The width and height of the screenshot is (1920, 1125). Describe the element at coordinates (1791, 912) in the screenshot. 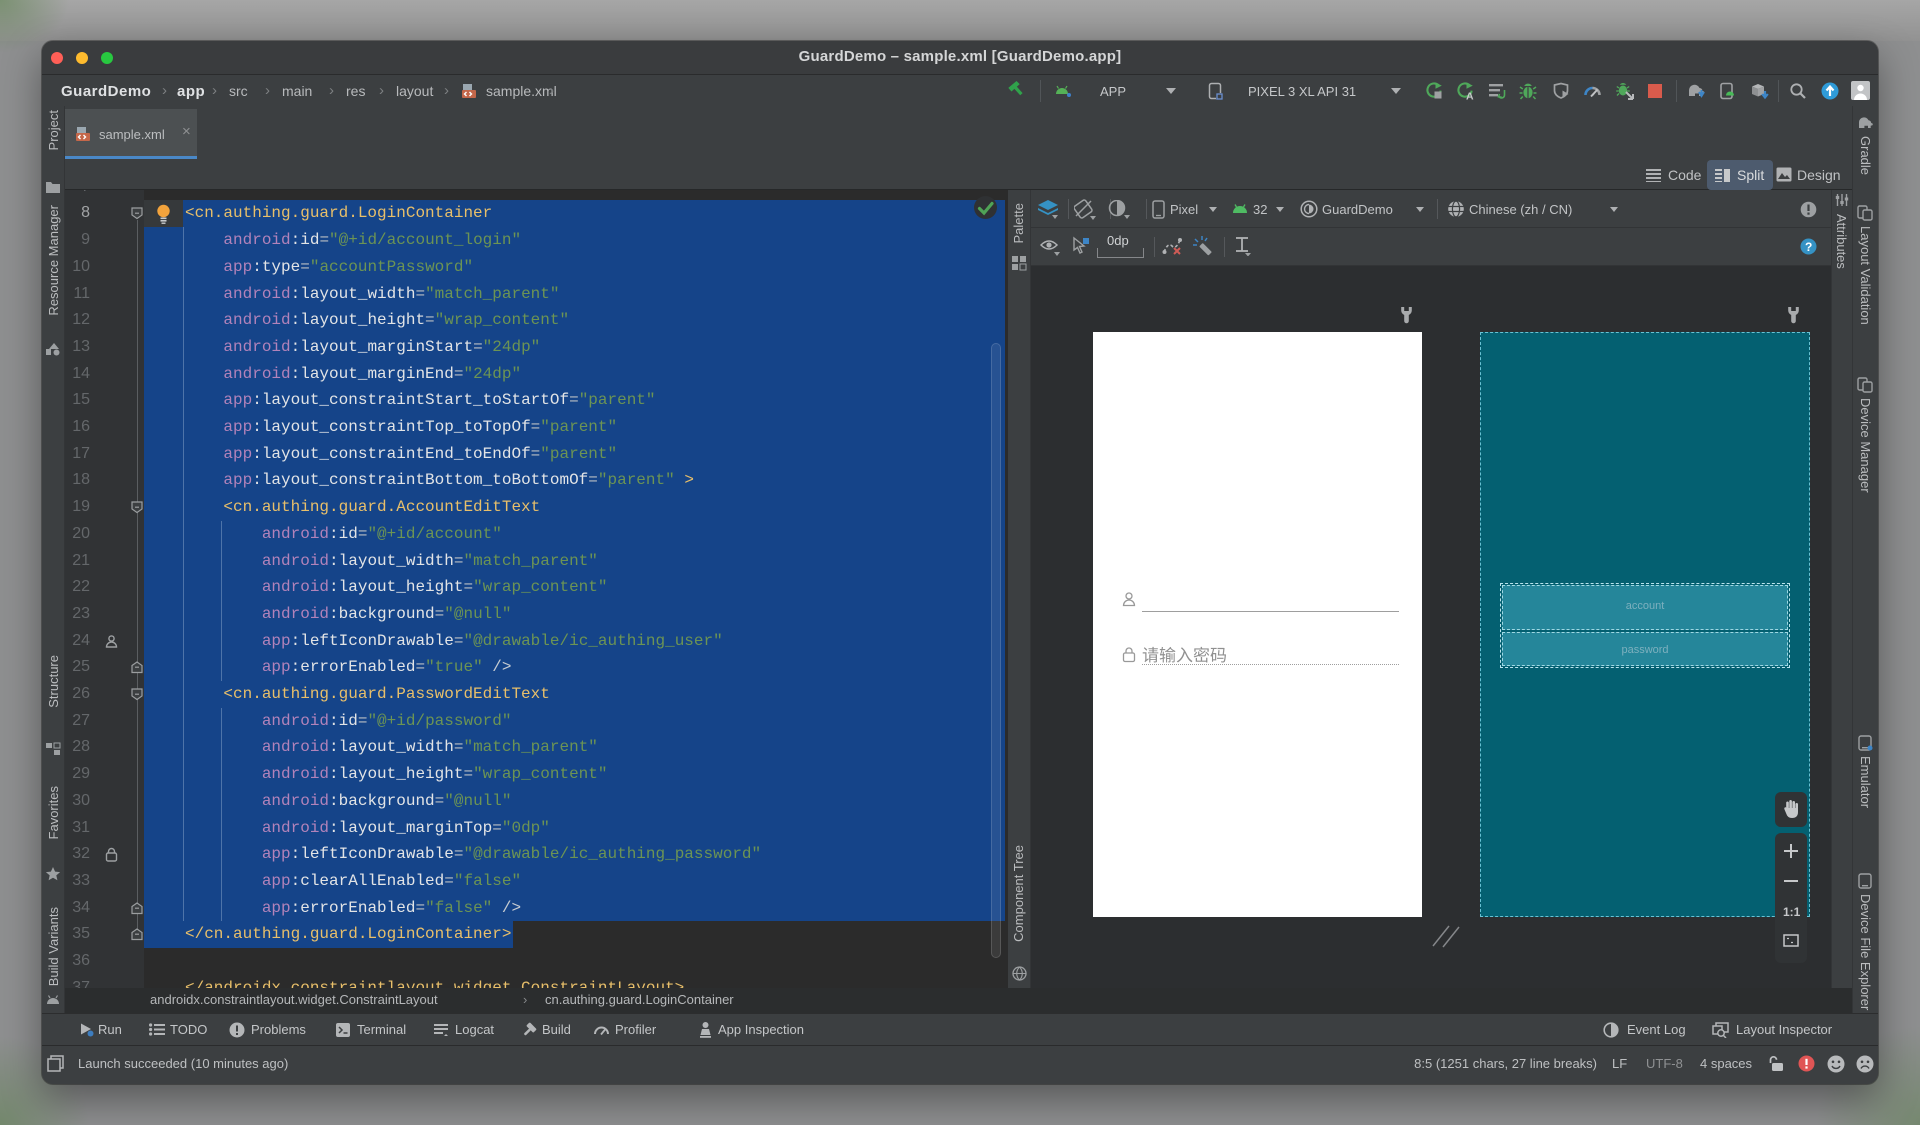

I see `svg-text: 1:1` at that location.